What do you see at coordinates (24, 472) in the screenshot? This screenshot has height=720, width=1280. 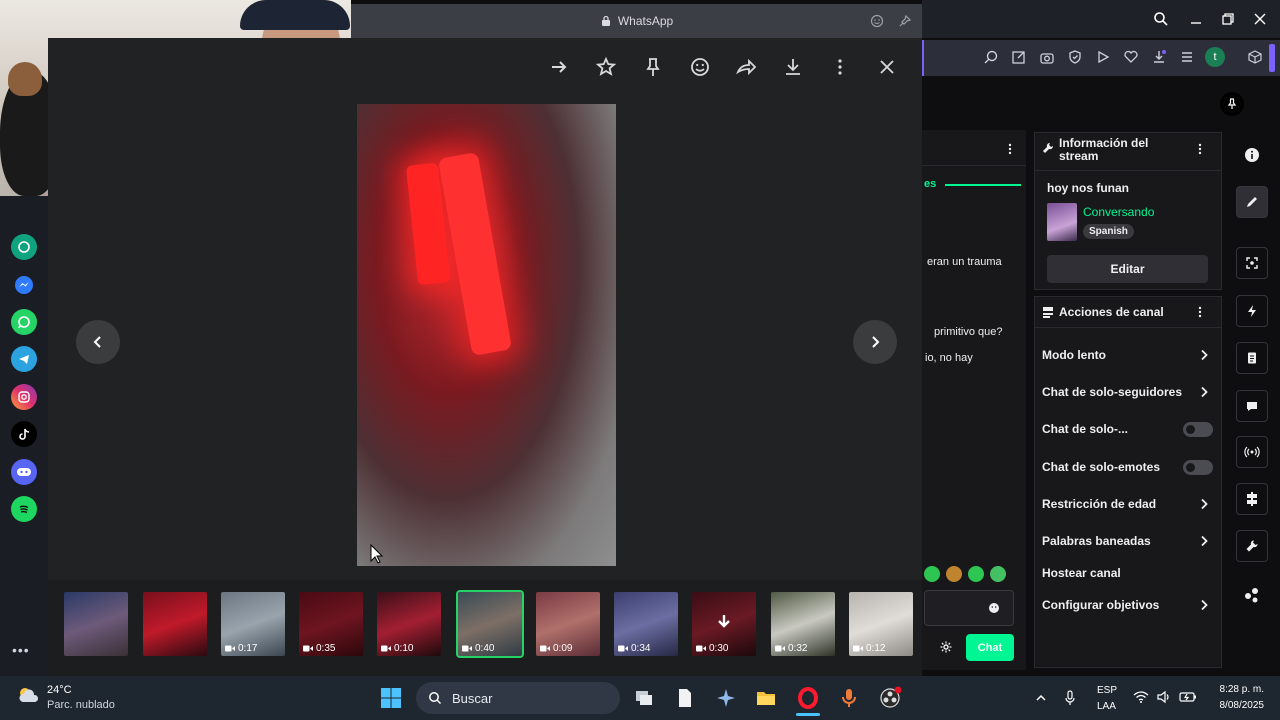 I see `discord-icon` at bounding box center [24, 472].